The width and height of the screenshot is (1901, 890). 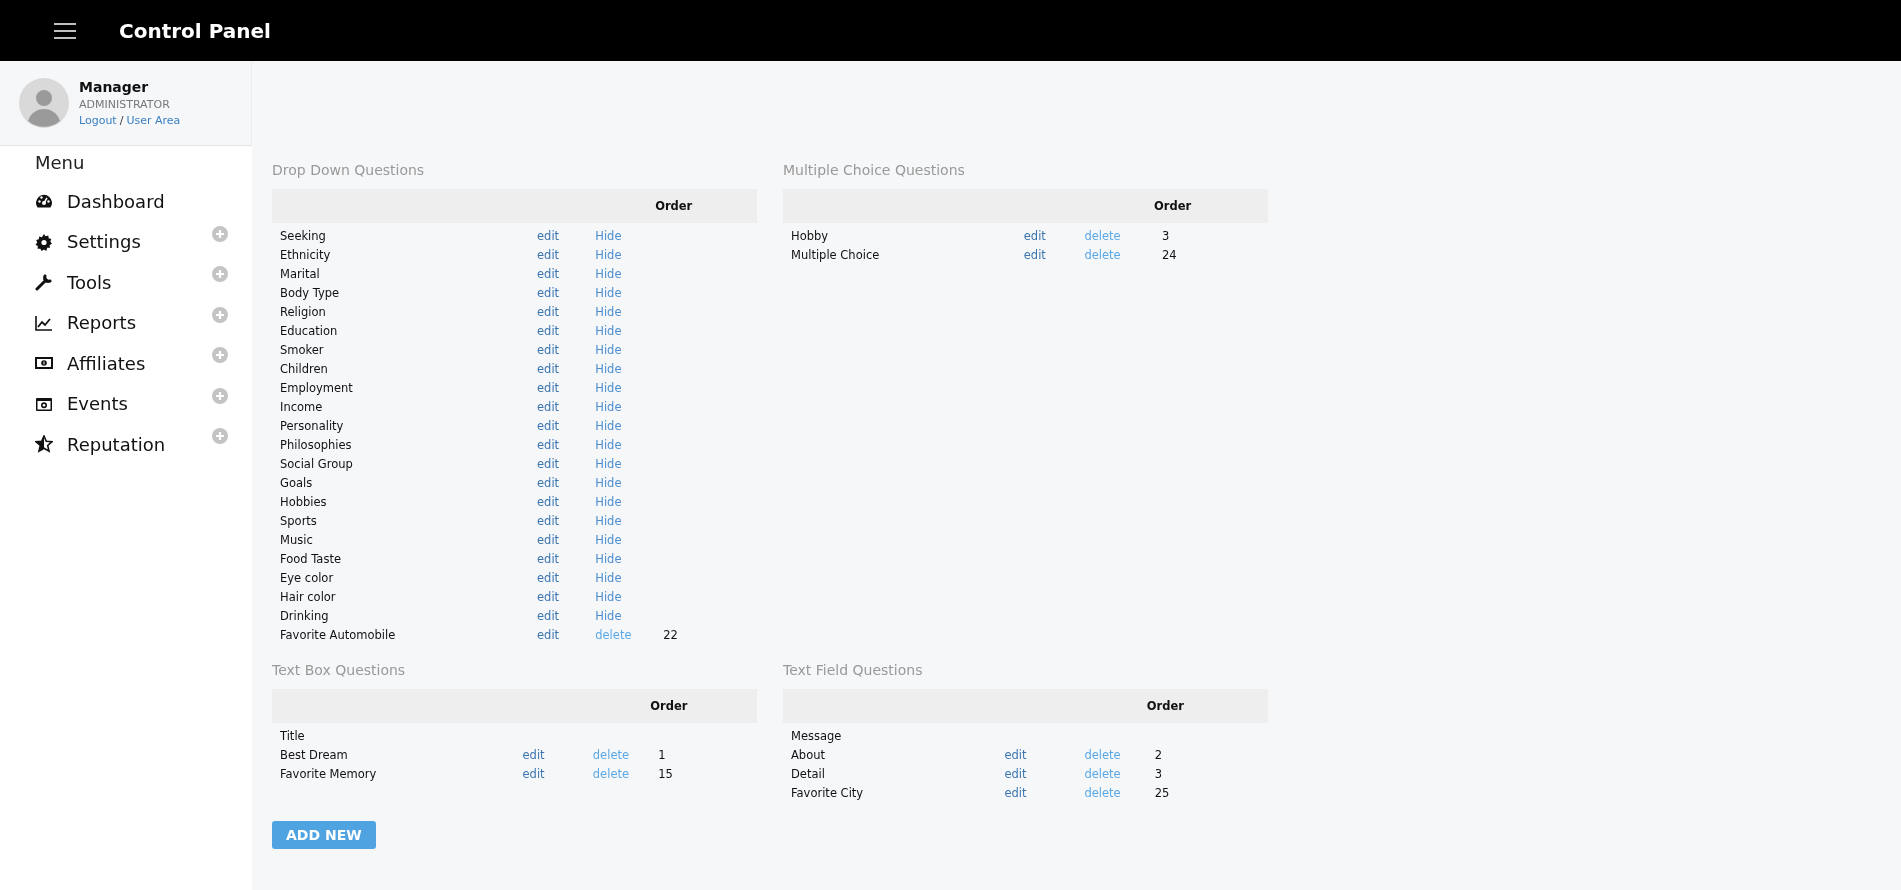 I want to click on question-name: Children, so click(x=304, y=368).